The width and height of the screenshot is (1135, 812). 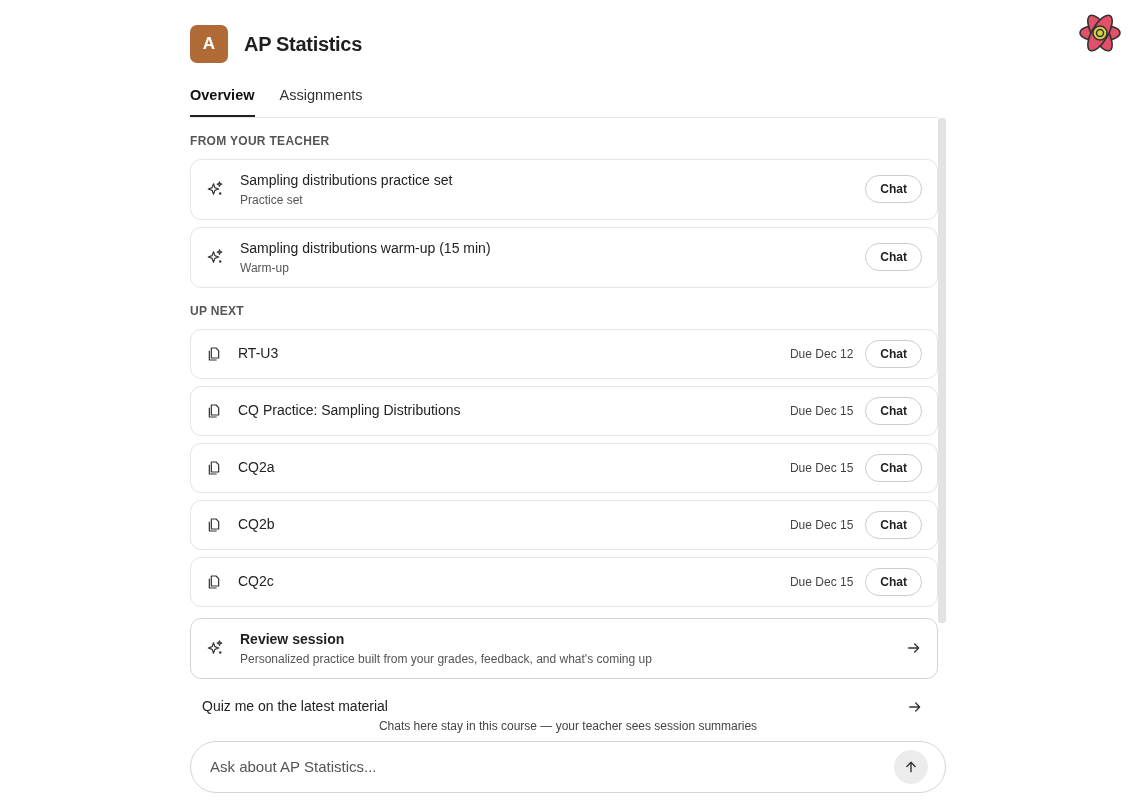 I want to click on item-subtitle: Practice set, so click(x=272, y=200).